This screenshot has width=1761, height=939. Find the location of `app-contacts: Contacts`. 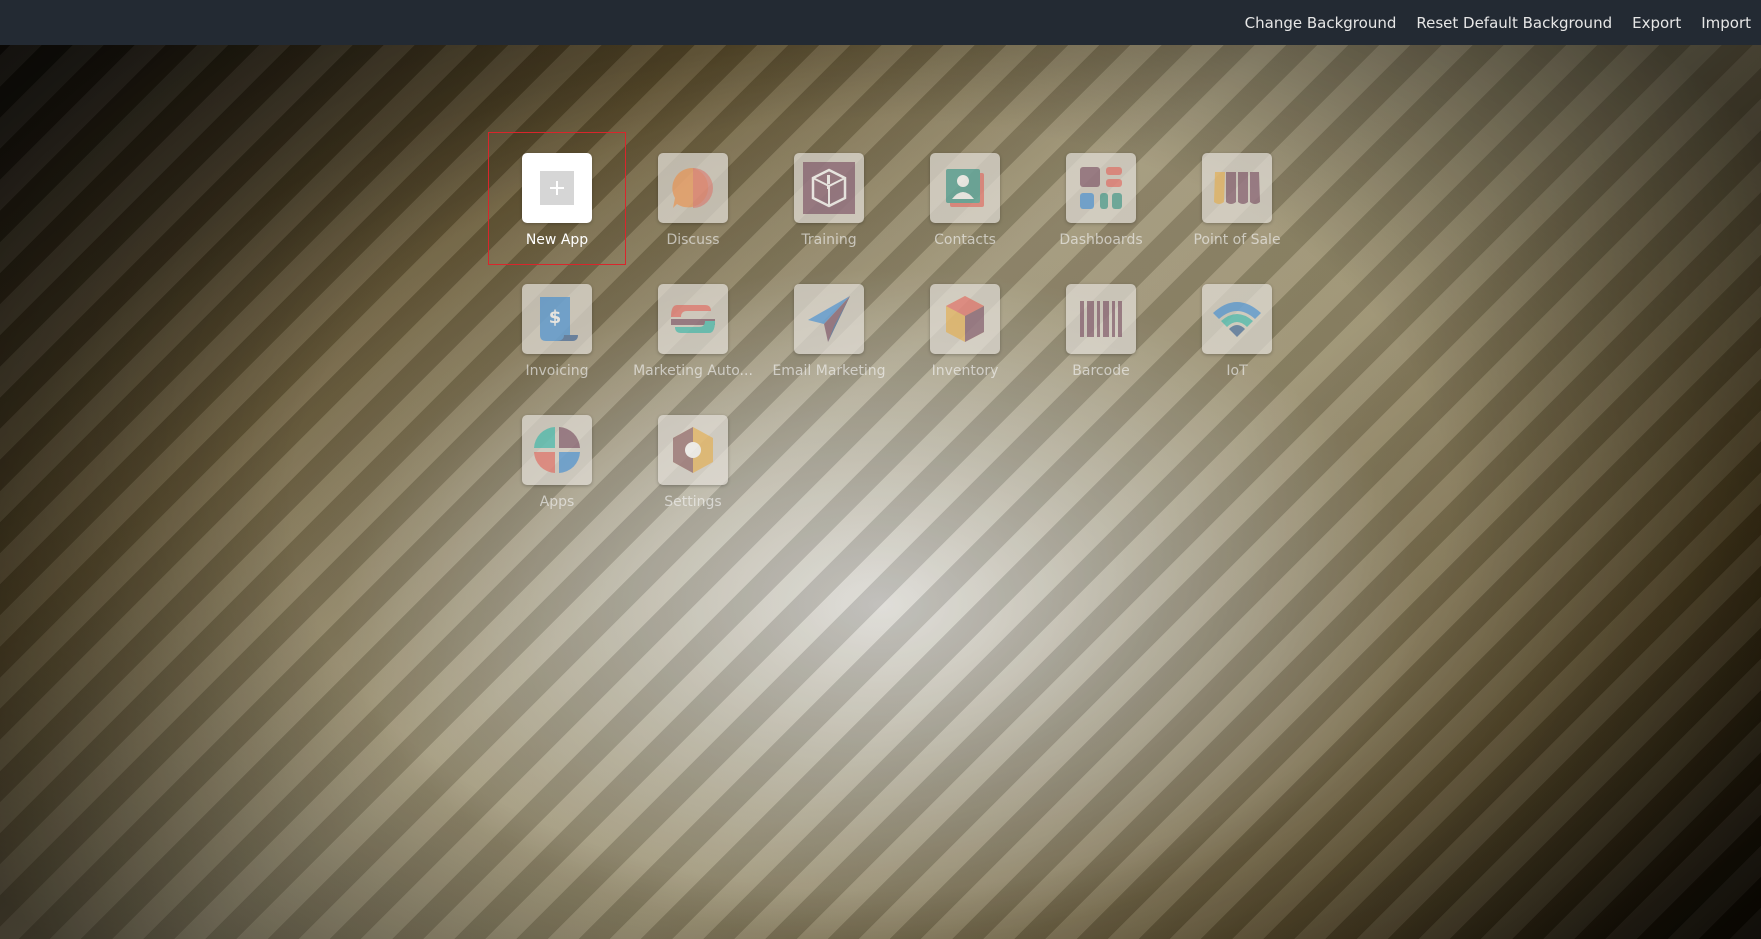

app-contacts: Contacts is located at coordinates (965, 198).